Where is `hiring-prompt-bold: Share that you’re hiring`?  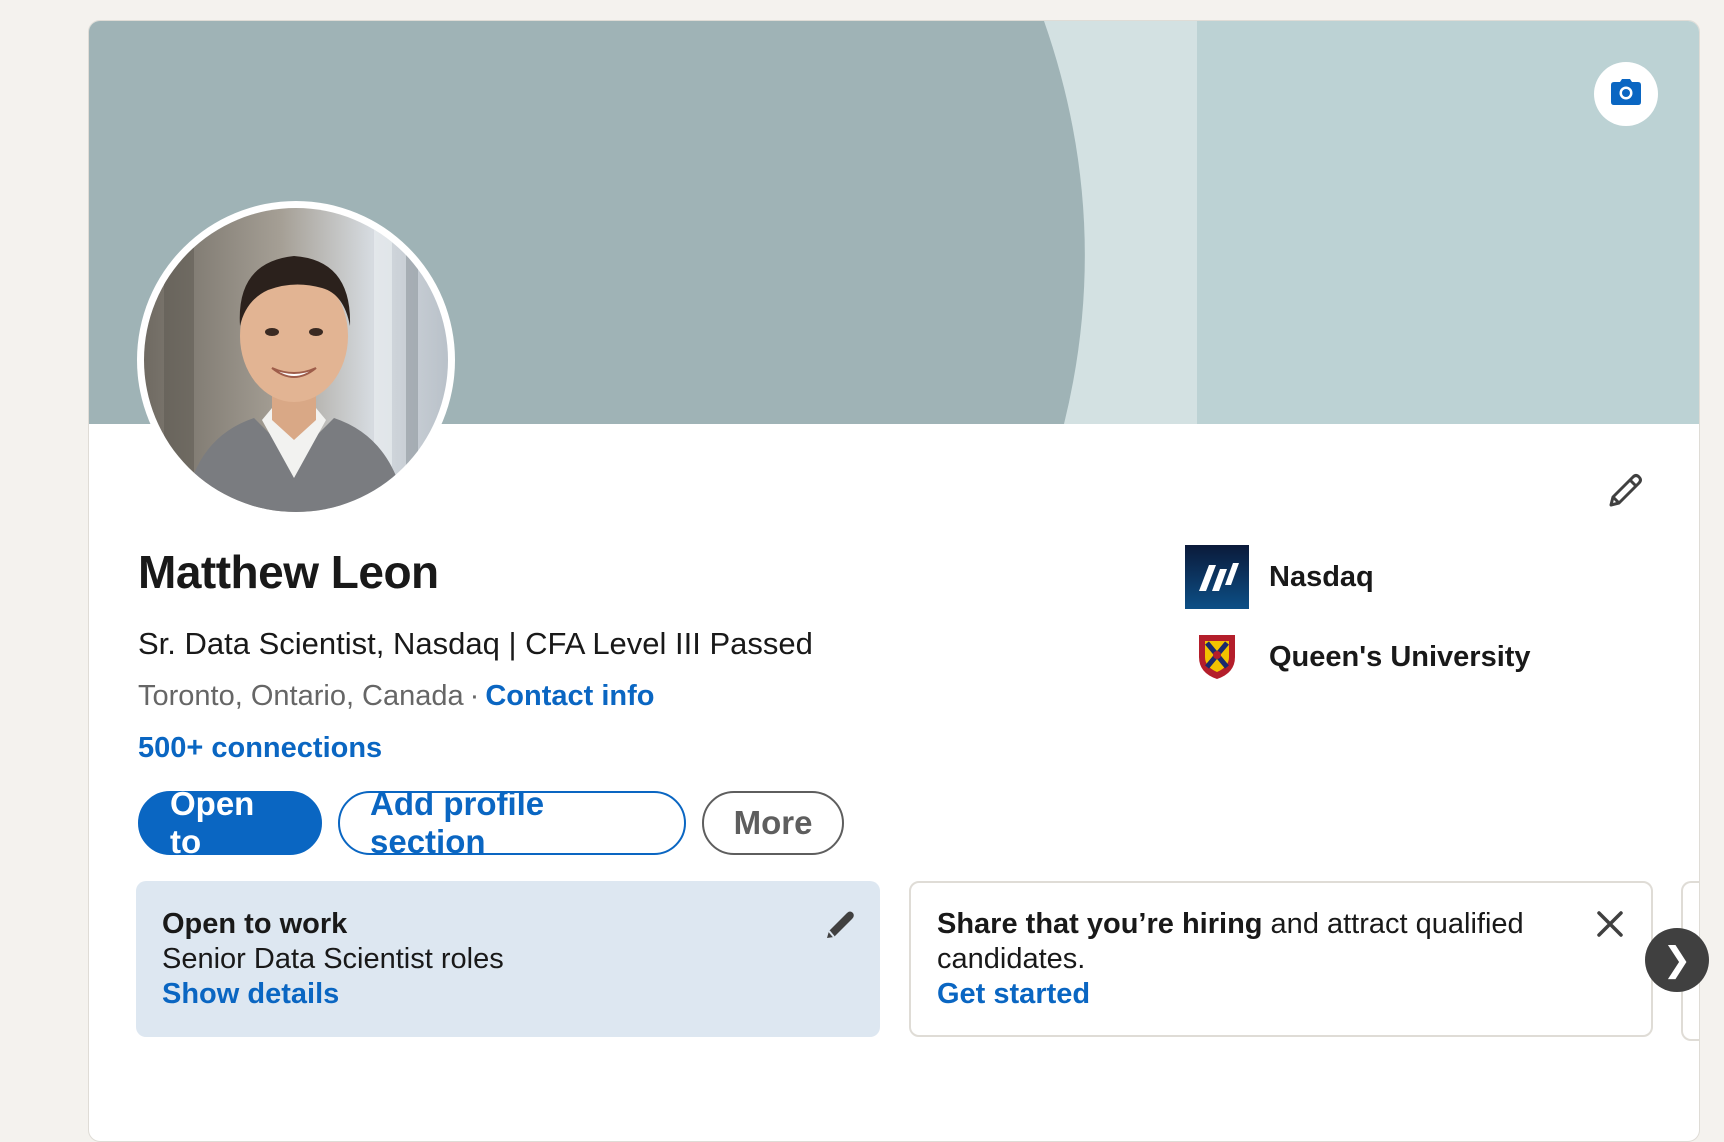 hiring-prompt-bold: Share that you’re hiring is located at coordinates (1100, 924).